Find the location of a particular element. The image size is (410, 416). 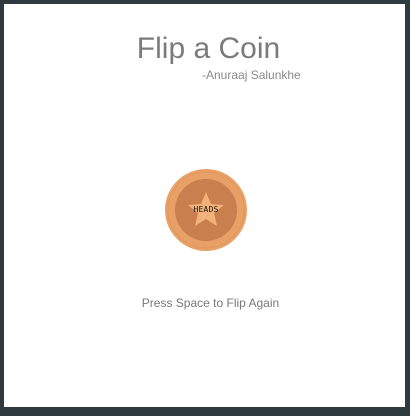

flip-instruction: Press Space to Flip Again is located at coordinates (210, 303).